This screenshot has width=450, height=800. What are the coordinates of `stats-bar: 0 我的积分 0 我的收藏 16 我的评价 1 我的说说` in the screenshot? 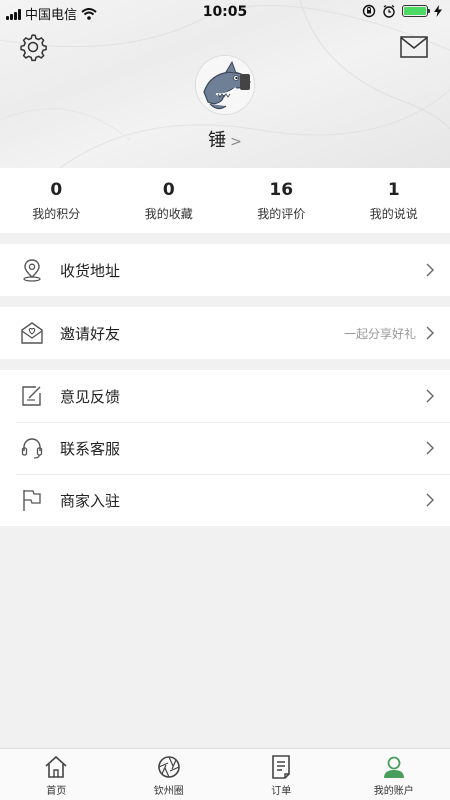 It's located at (225, 200).